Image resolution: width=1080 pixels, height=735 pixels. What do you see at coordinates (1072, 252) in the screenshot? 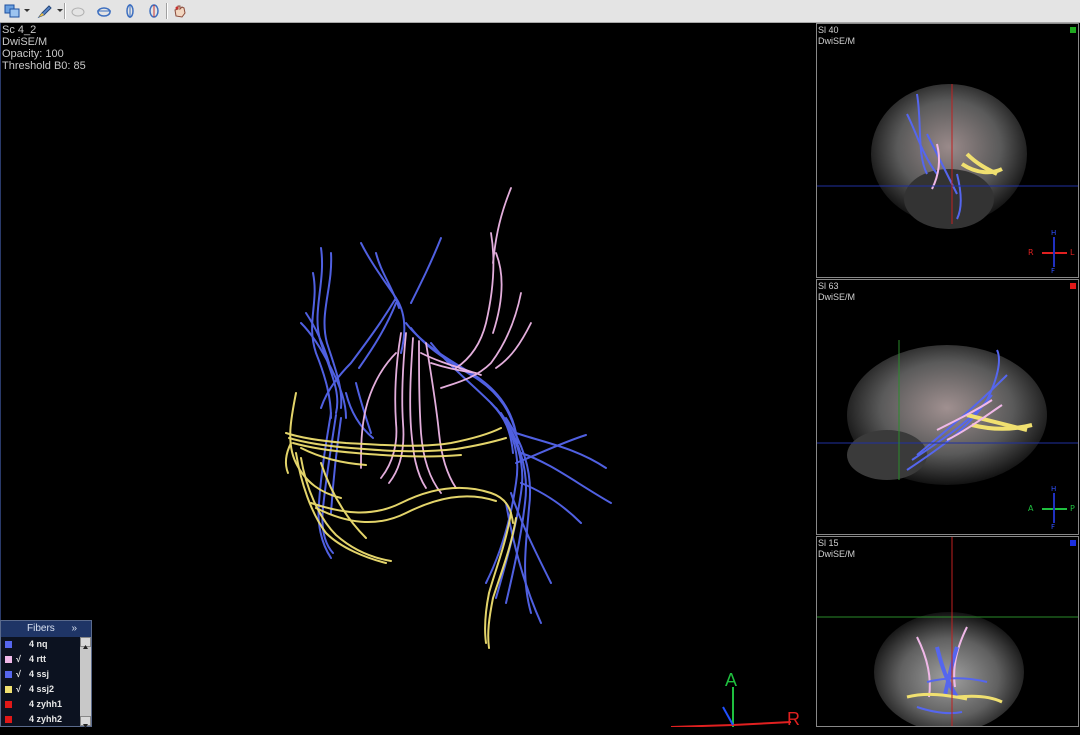
I see `axis-label-right: L` at bounding box center [1072, 252].